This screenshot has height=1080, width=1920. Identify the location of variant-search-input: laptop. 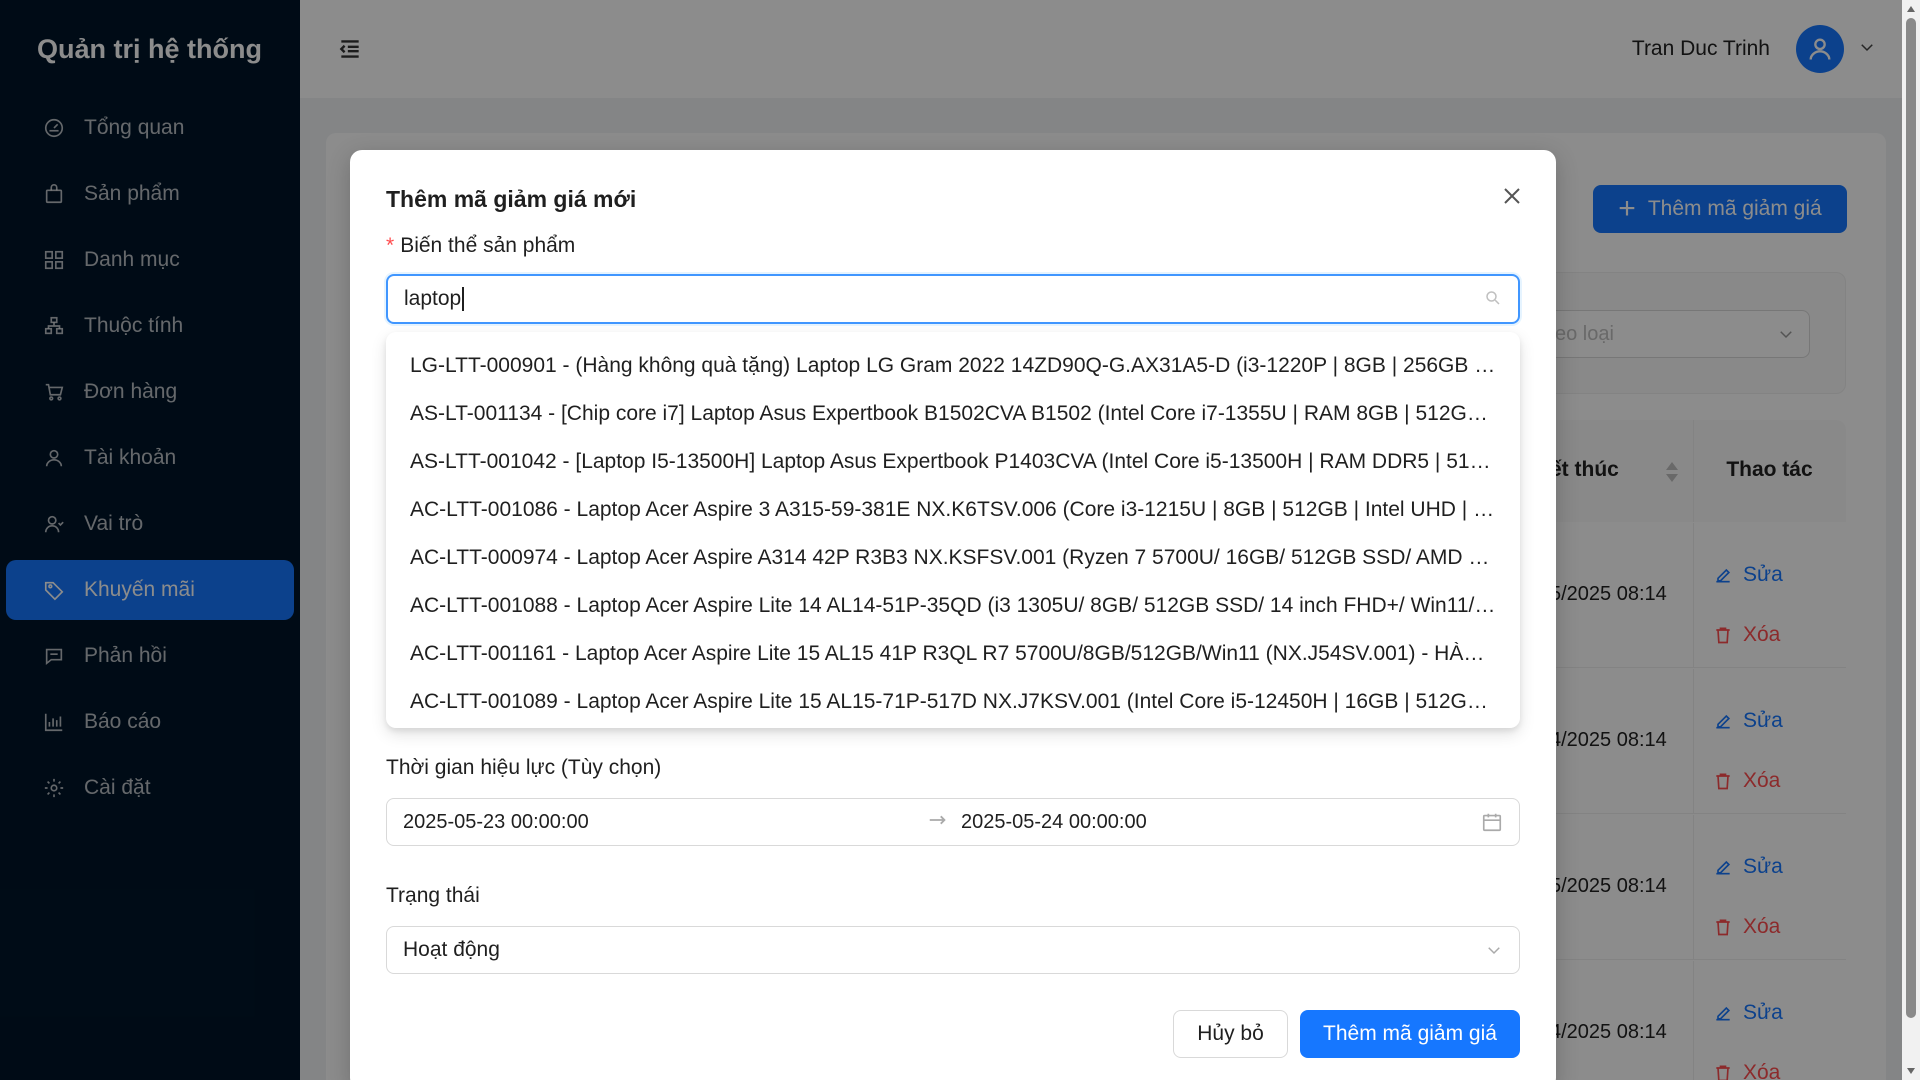
(953, 299).